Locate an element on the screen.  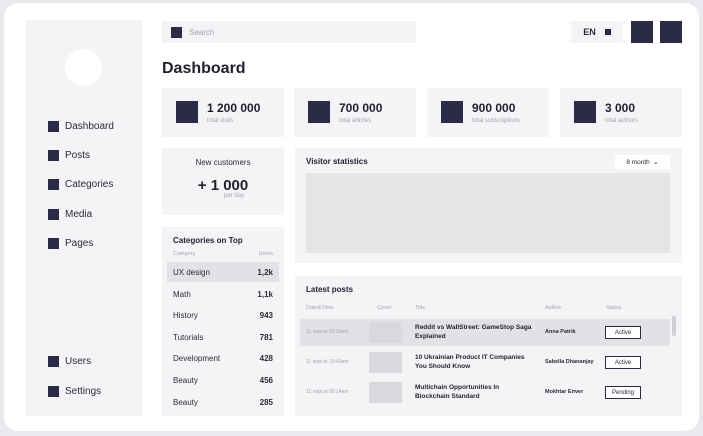
categories-title: Categories on Top is located at coordinates (208, 240).